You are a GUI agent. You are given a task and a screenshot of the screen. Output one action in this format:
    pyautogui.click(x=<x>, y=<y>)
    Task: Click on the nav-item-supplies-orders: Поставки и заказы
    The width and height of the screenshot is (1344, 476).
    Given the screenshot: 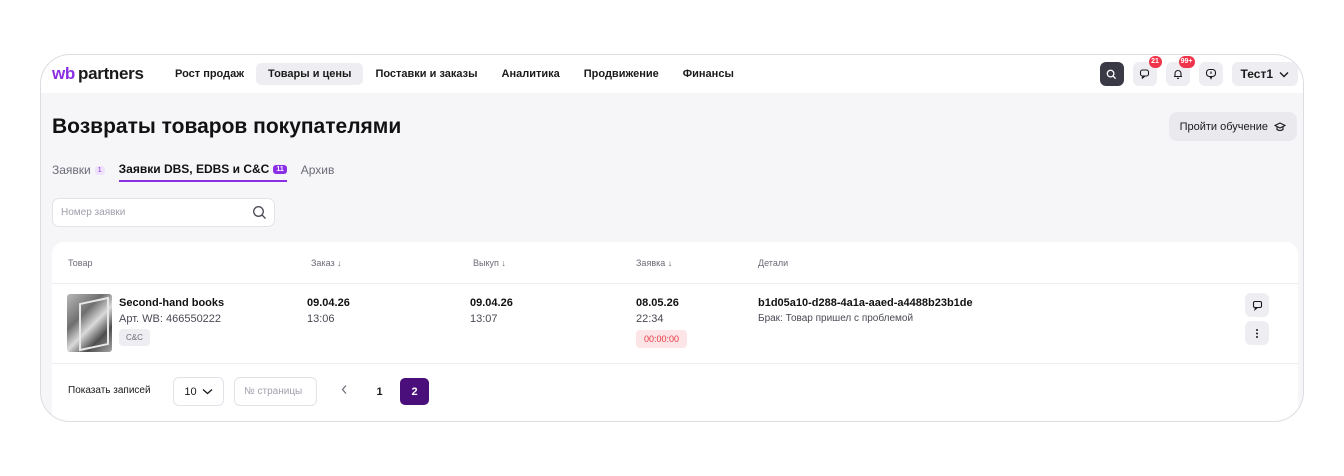 What is the action you would take?
    pyautogui.click(x=426, y=74)
    